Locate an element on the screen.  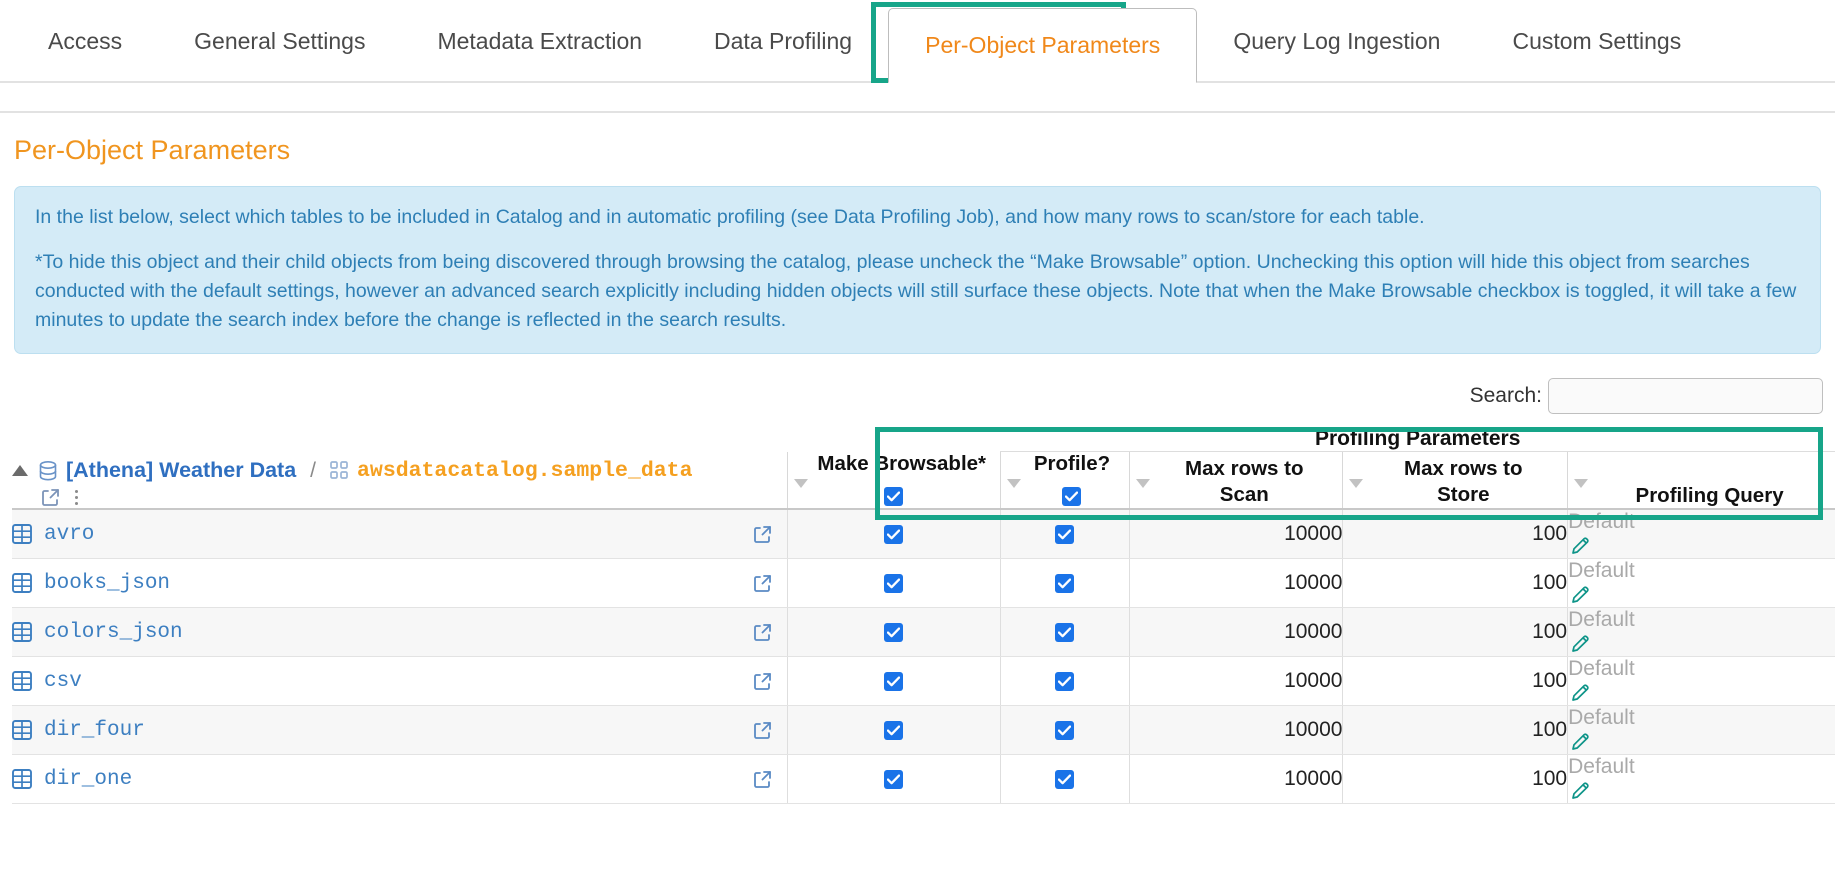
table-row: avro 10000 100 Default is located at coordinates (923, 534).